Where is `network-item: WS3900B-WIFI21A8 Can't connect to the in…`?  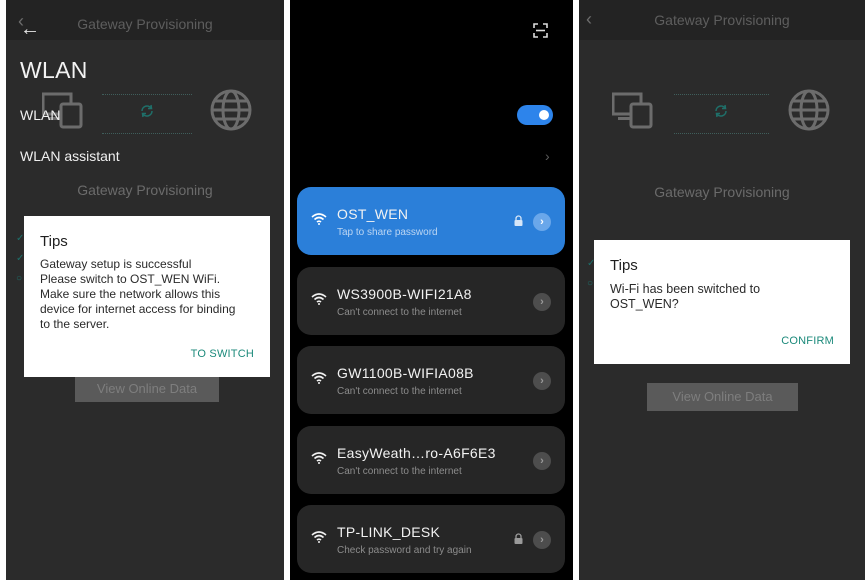 network-item: WS3900B-WIFI21A8 Can't connect to the in… is located at coordinates (431, 301).